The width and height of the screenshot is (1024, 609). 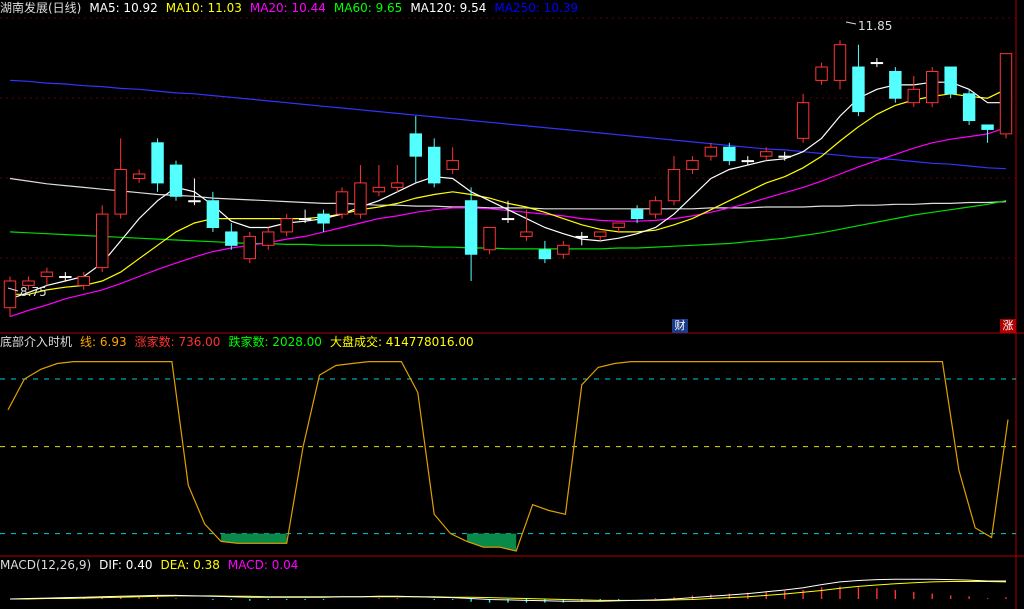 I want to click on main-header-item-2: MA20: 10.44, so click(x=287, y=8).